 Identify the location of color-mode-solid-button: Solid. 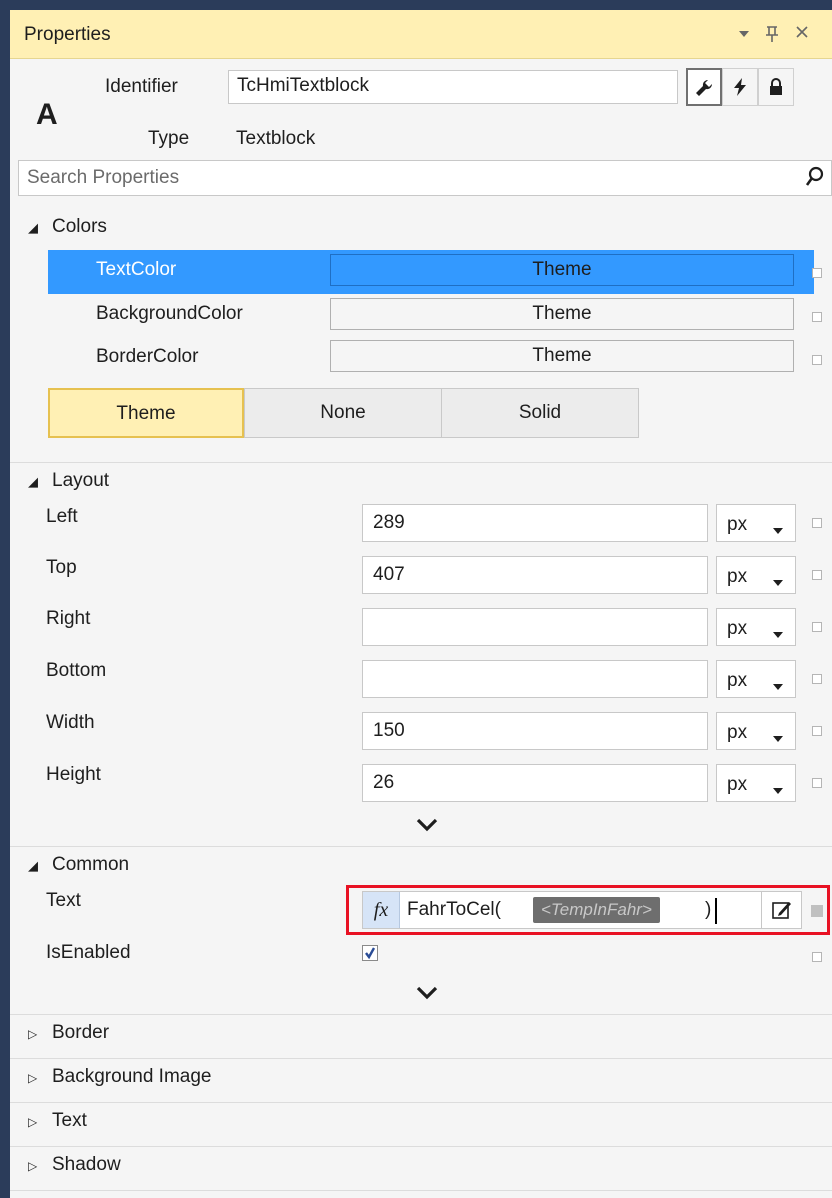
(540, 413).